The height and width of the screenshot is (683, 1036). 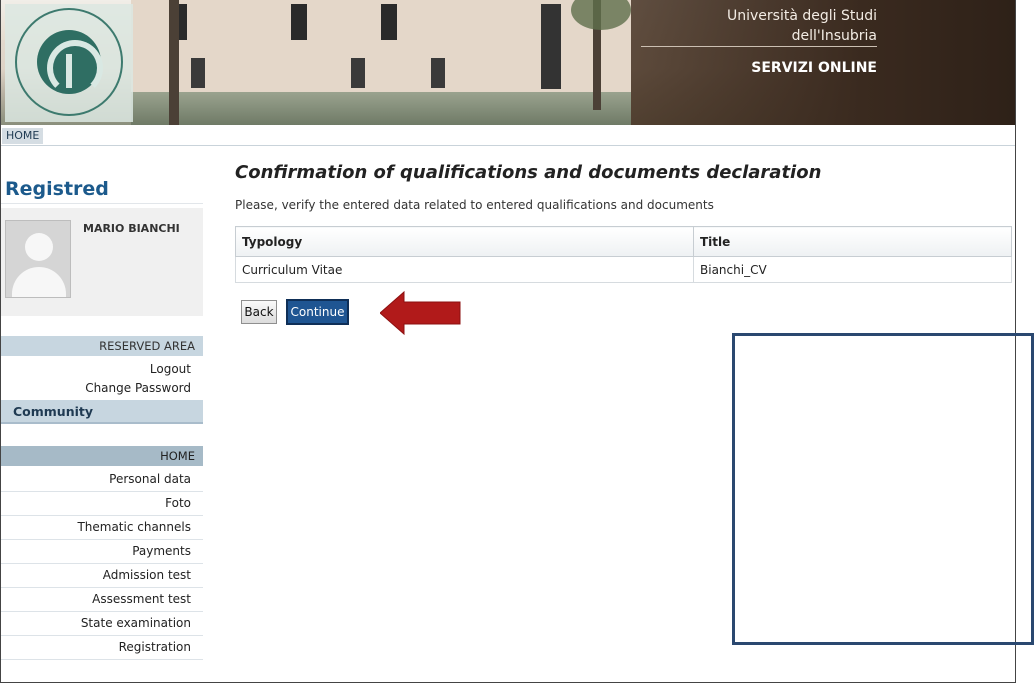 I want to click on table-header-row: Typology Title, so click(x=623, y=241).